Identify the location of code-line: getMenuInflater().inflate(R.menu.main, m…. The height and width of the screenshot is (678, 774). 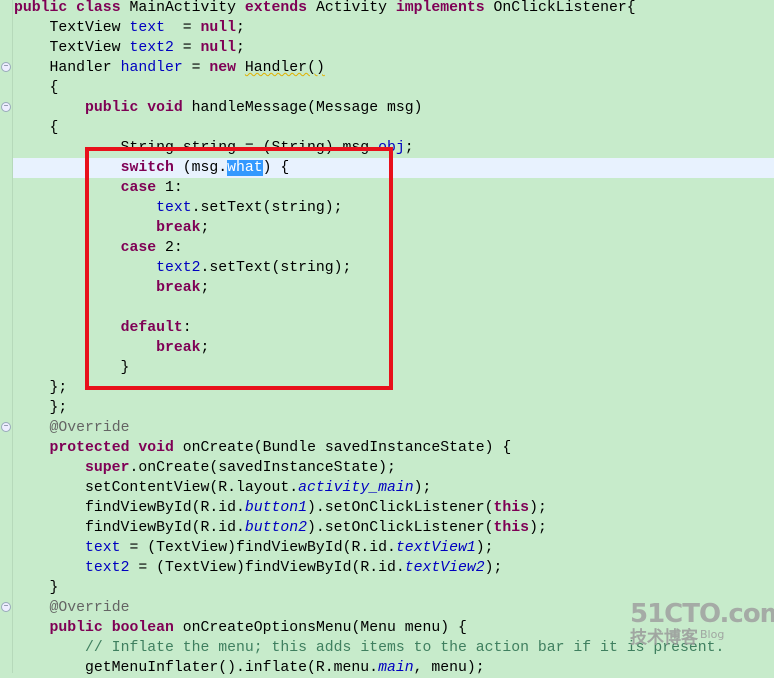
(394, 668).